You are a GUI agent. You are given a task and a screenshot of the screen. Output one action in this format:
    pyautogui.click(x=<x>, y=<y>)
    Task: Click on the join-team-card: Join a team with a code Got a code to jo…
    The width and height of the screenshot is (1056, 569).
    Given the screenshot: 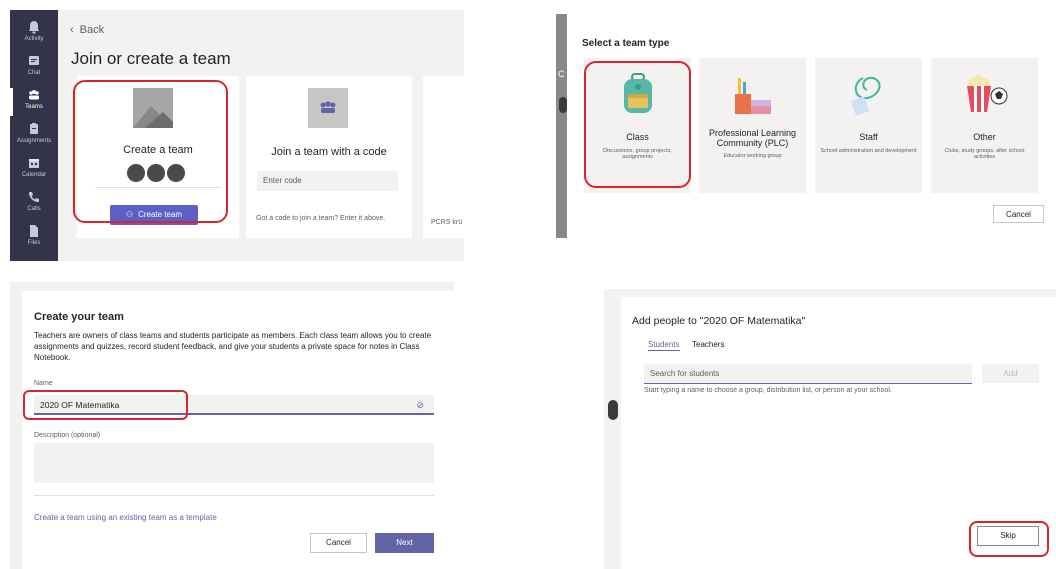 What is the action you would take?
    pyautogui.click(x=329, y=157)
    